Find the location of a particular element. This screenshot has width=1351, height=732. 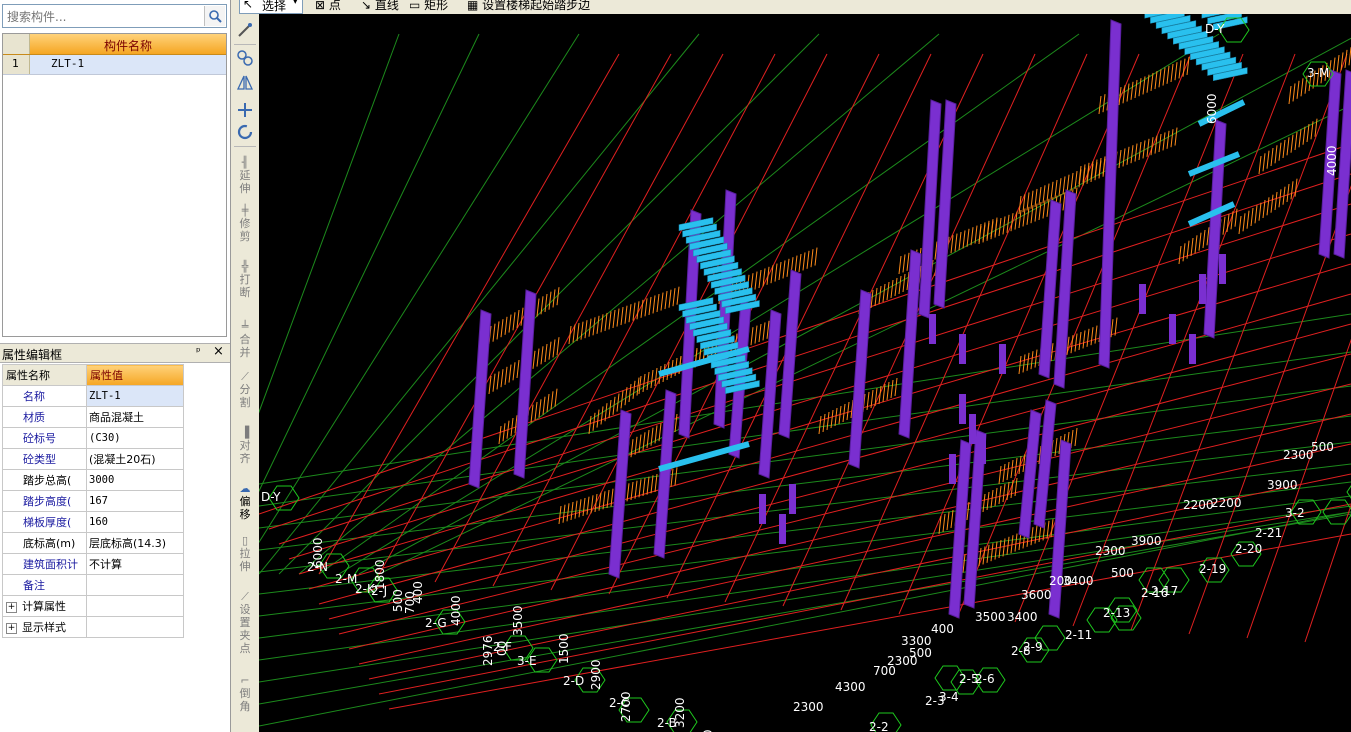

property-group: + 计算属性 is located at coordinates (93, 606).